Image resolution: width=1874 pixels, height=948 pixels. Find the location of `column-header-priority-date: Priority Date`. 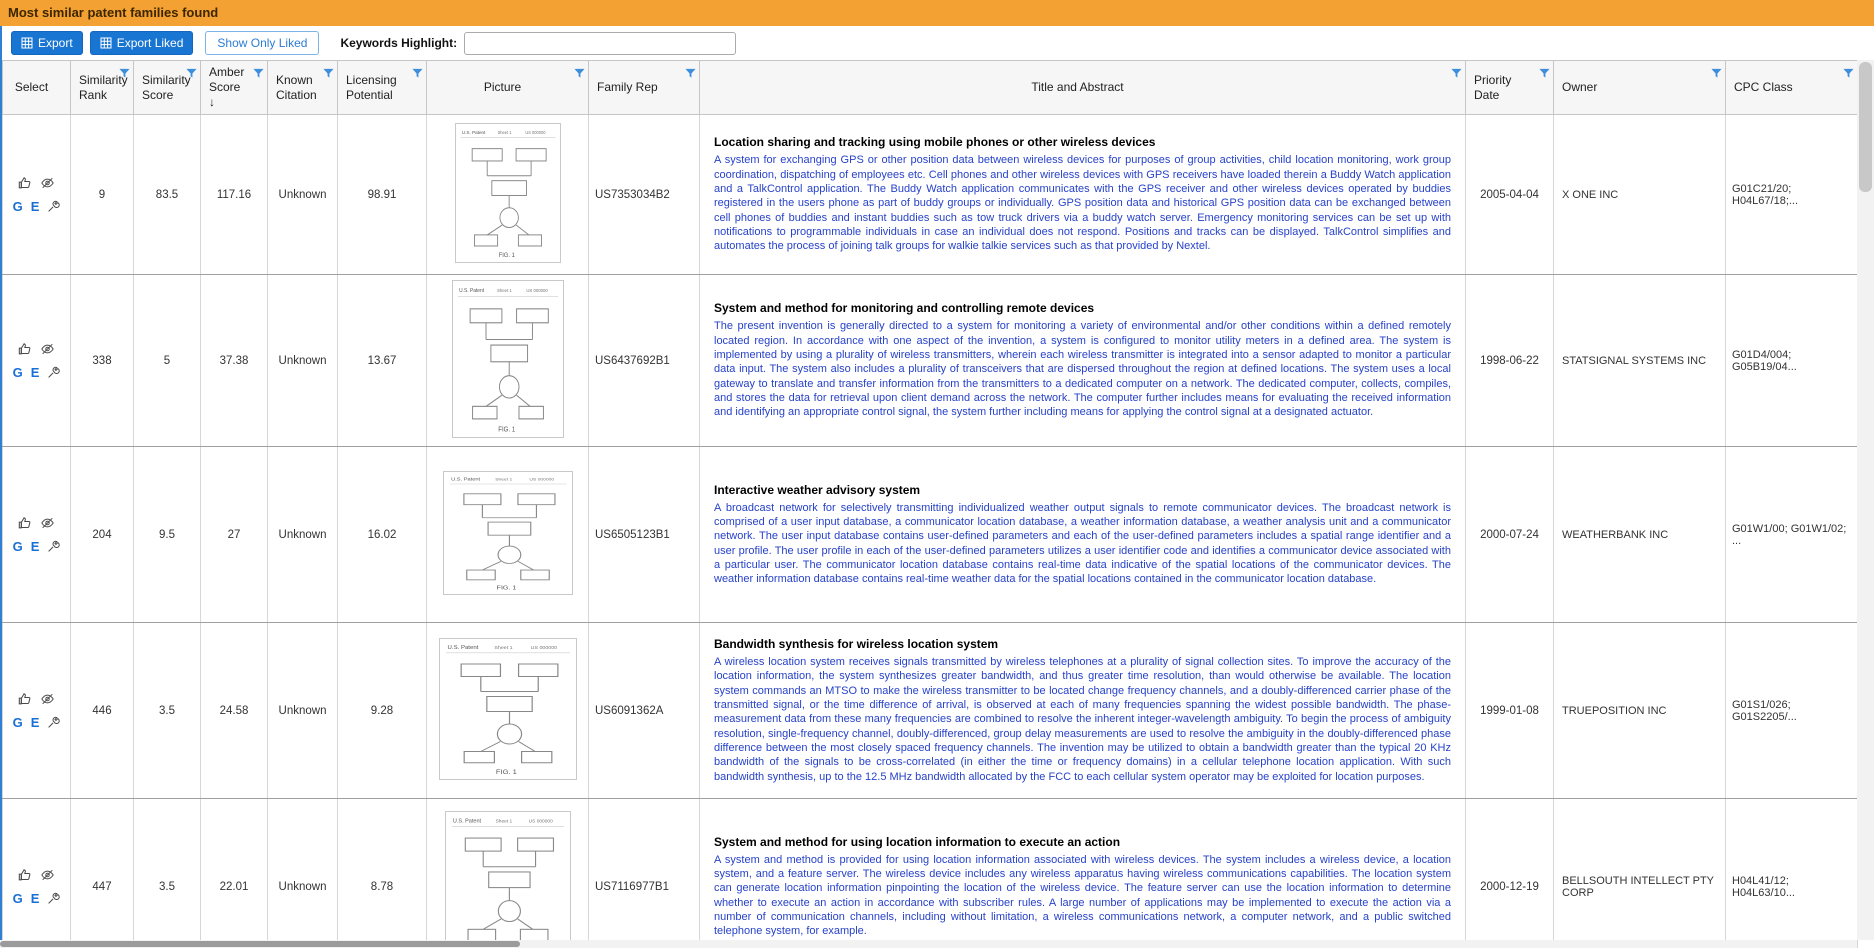

column-header-priority-date: Priority Date is located at coordinates (1509, 87).